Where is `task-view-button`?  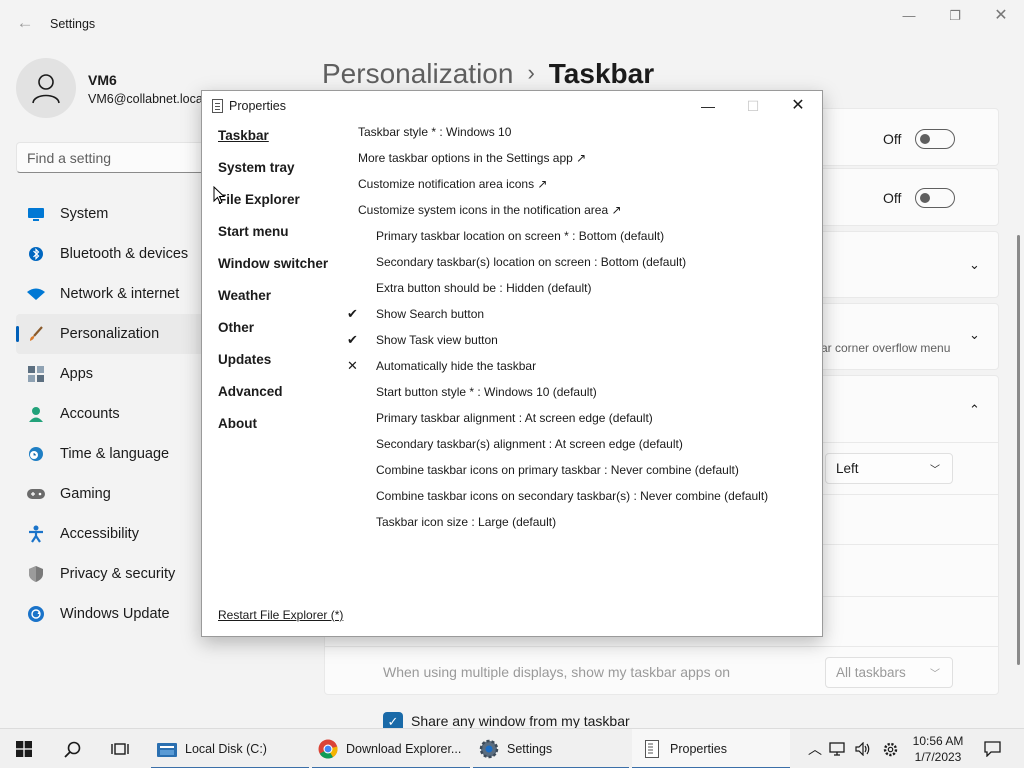
task-view-button is located at coordinates (120, 748).